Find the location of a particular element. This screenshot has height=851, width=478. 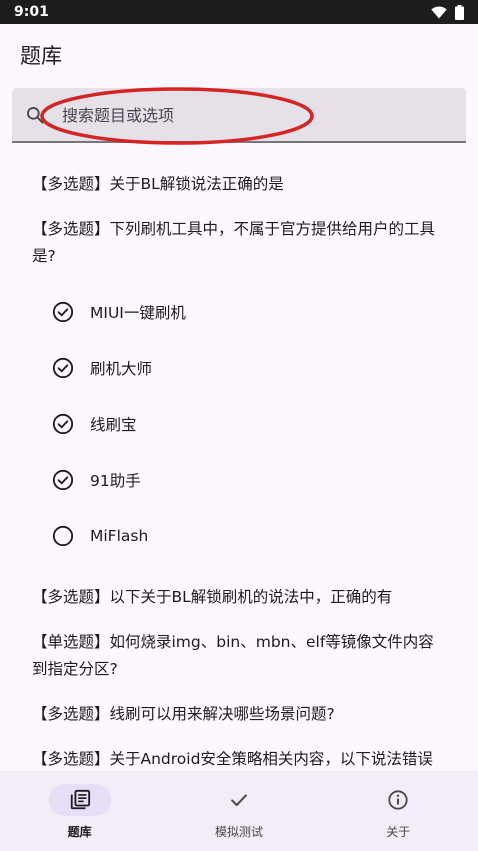

option-label: 刷机大师 is located at coordinates (121, 369).